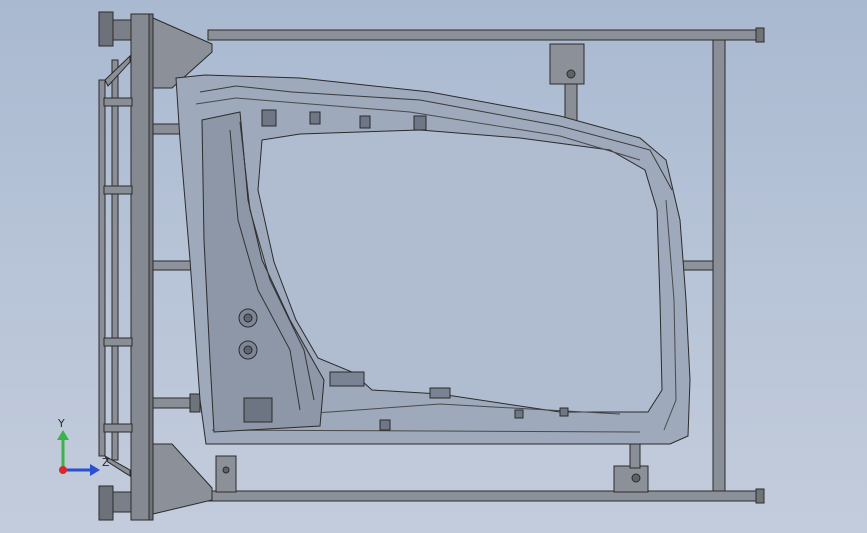  I want to click on bottom-gusset, so click(182, 479).